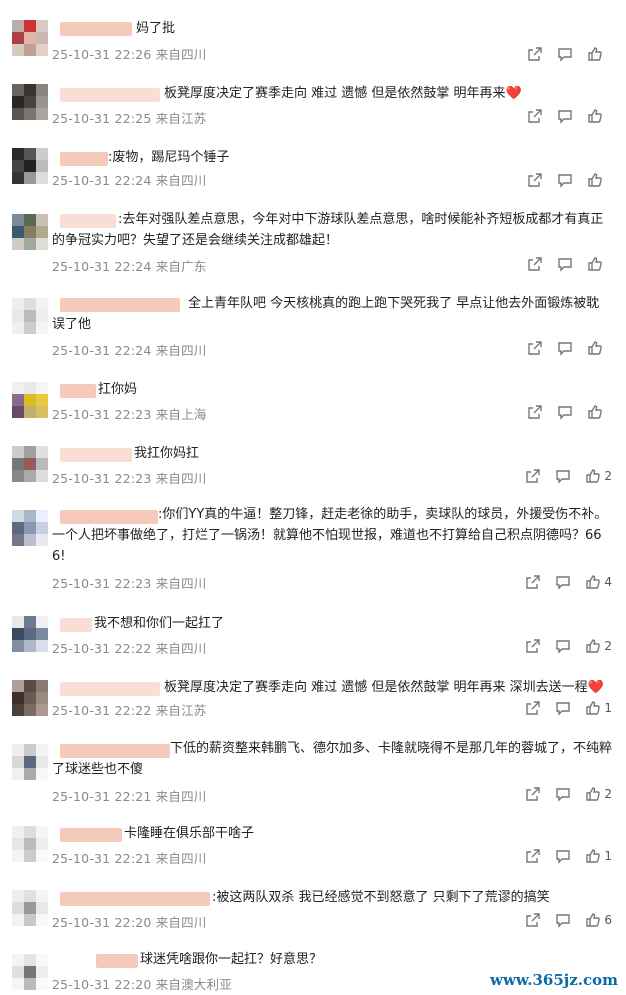  What do you see at coordinates (313, 400) in the screenshot?
I see `comment-item: 扛你妈 25-10-31 22:23 来自上海` at bounding box center [313, 400].